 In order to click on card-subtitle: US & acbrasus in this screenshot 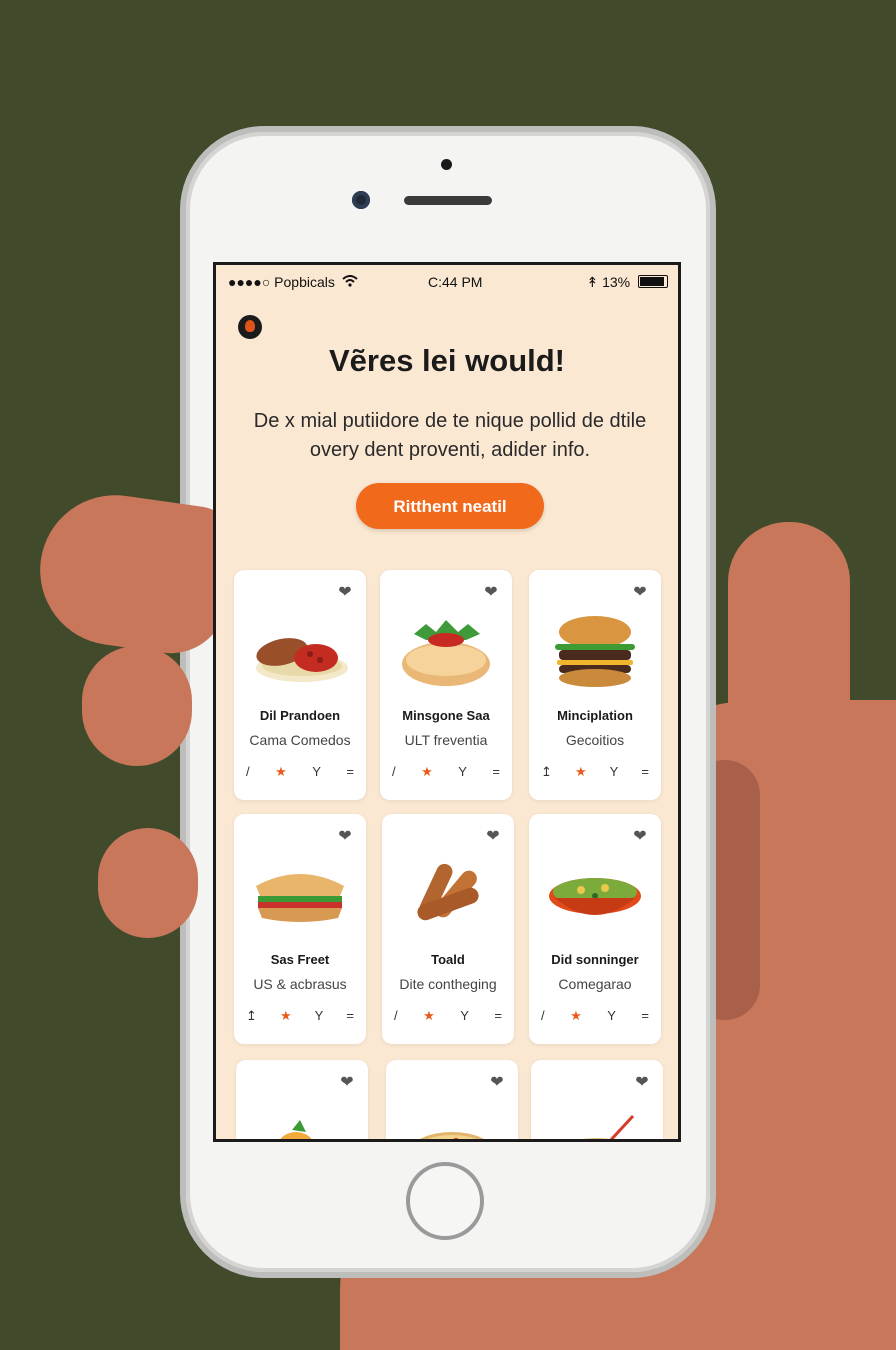, I will do `click(300, 984)`.